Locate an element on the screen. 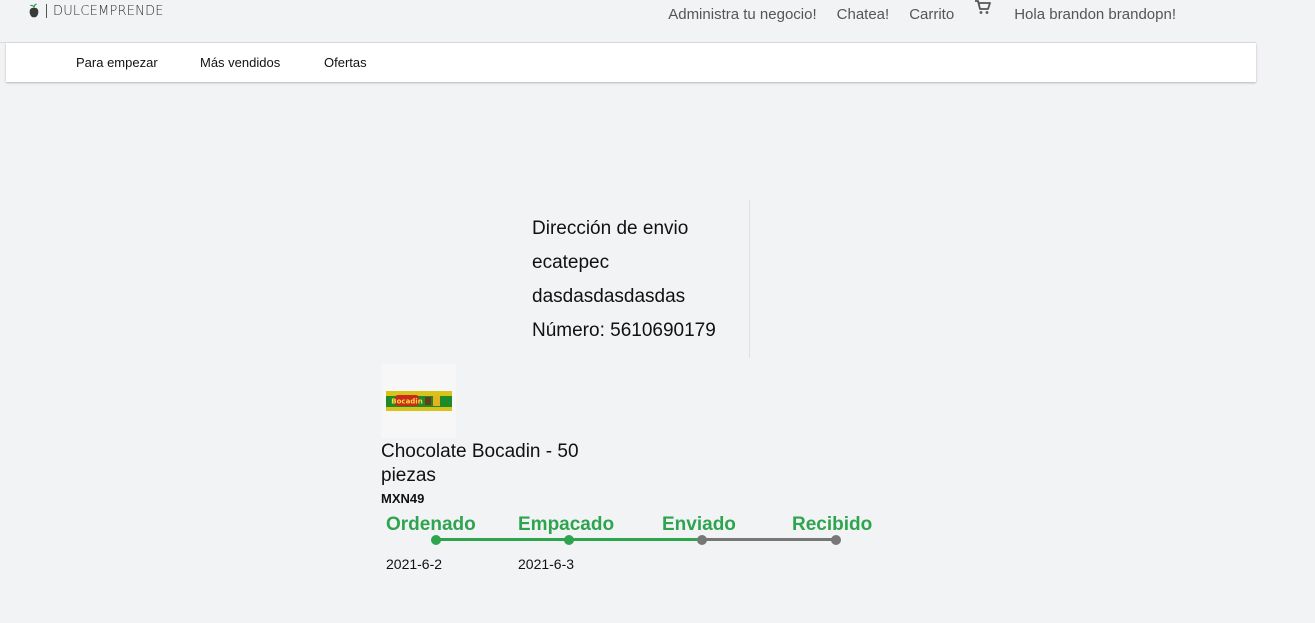  step-empacado-date: 2021-6-3 is located at coordinates (546, 564).